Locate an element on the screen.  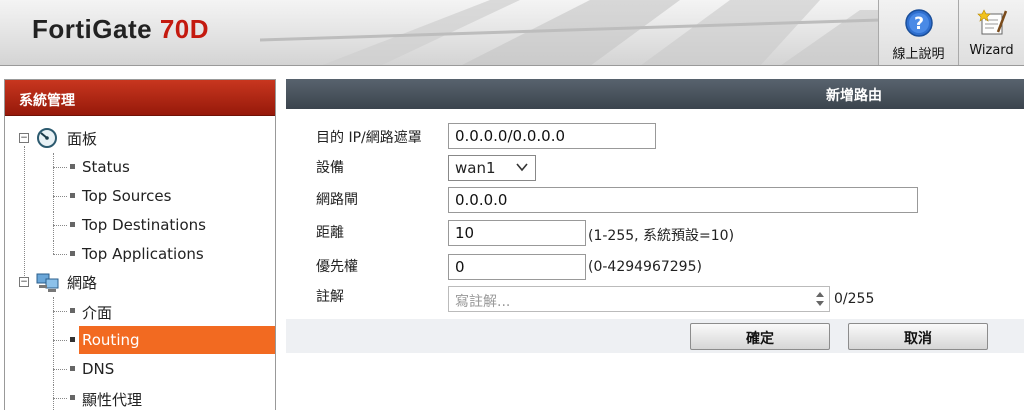
gateway-input: 0.0.0.0 is located at coordinates (683, 200).